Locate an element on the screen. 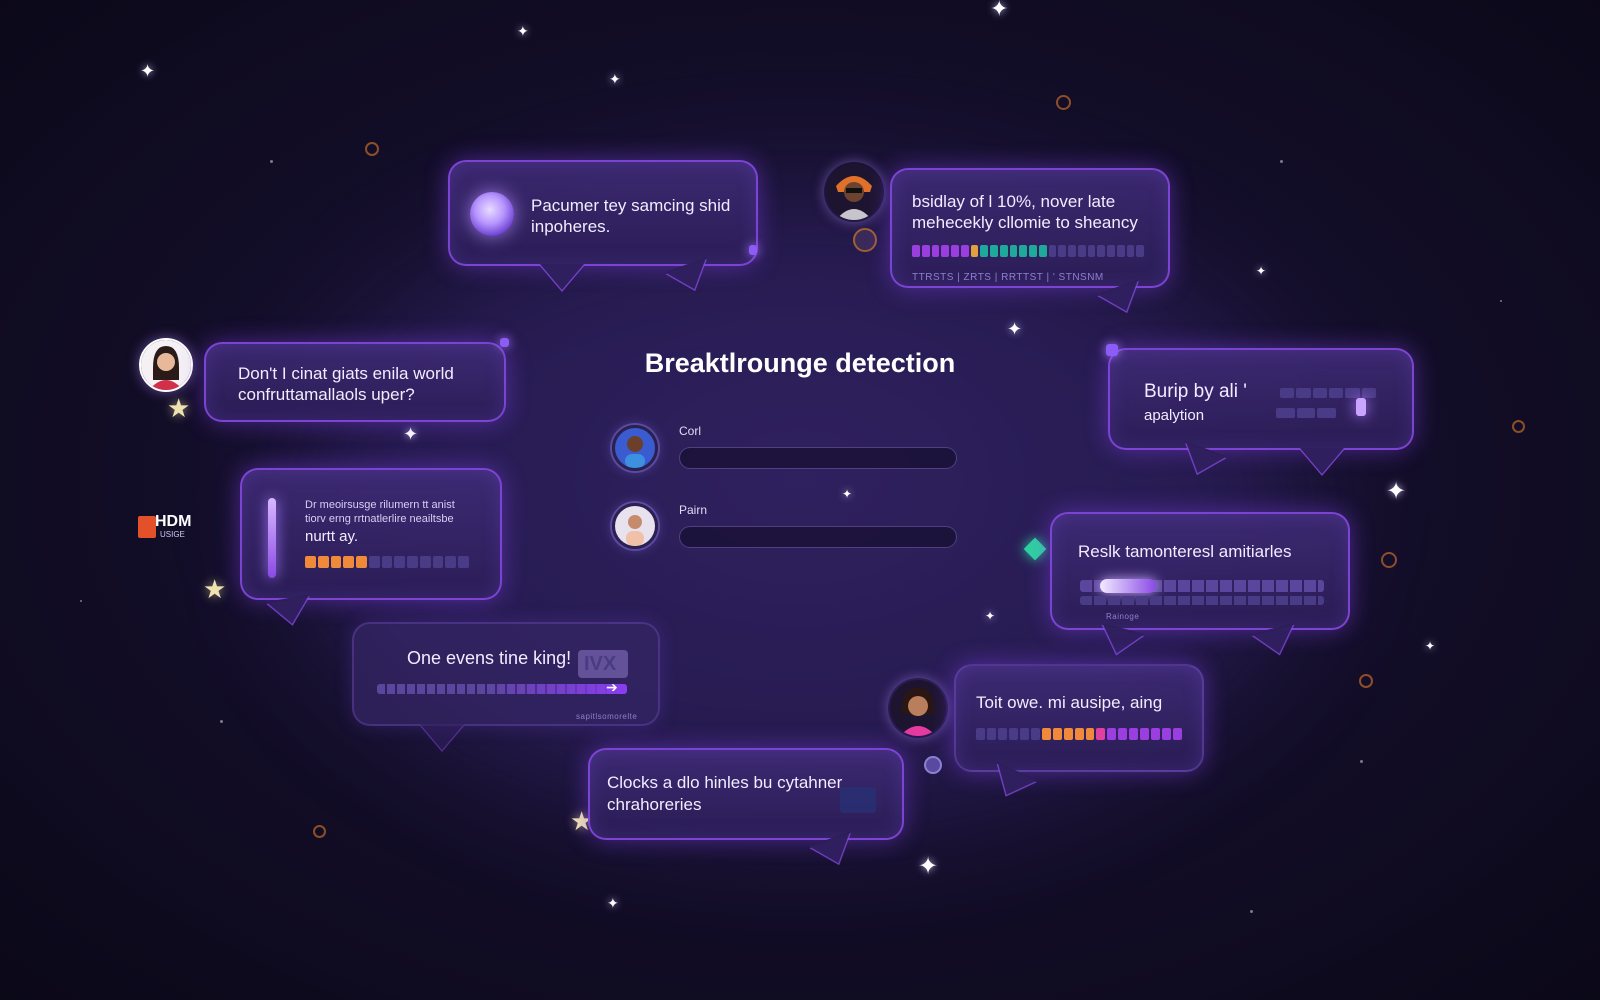  bubble-text: bsidlay of l 10%, nover late is located at coordinates (1014, 201).